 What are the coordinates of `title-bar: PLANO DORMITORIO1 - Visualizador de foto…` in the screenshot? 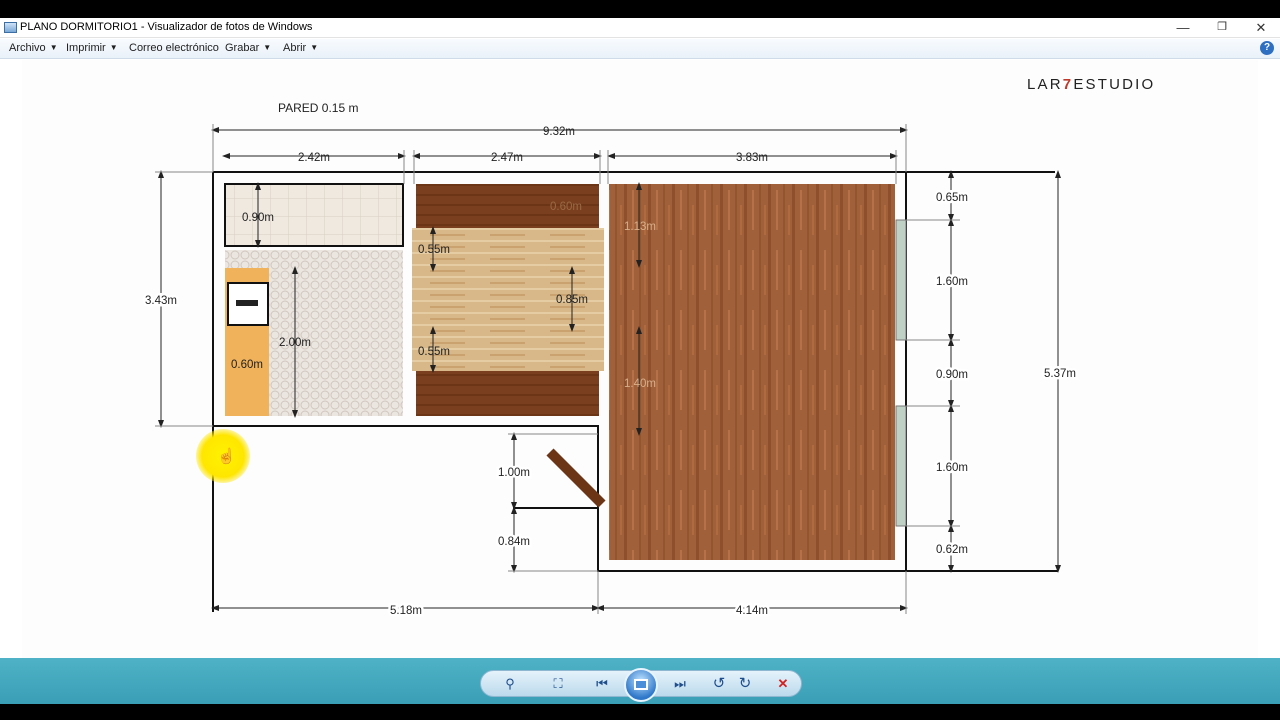 It's located at (640, 28).